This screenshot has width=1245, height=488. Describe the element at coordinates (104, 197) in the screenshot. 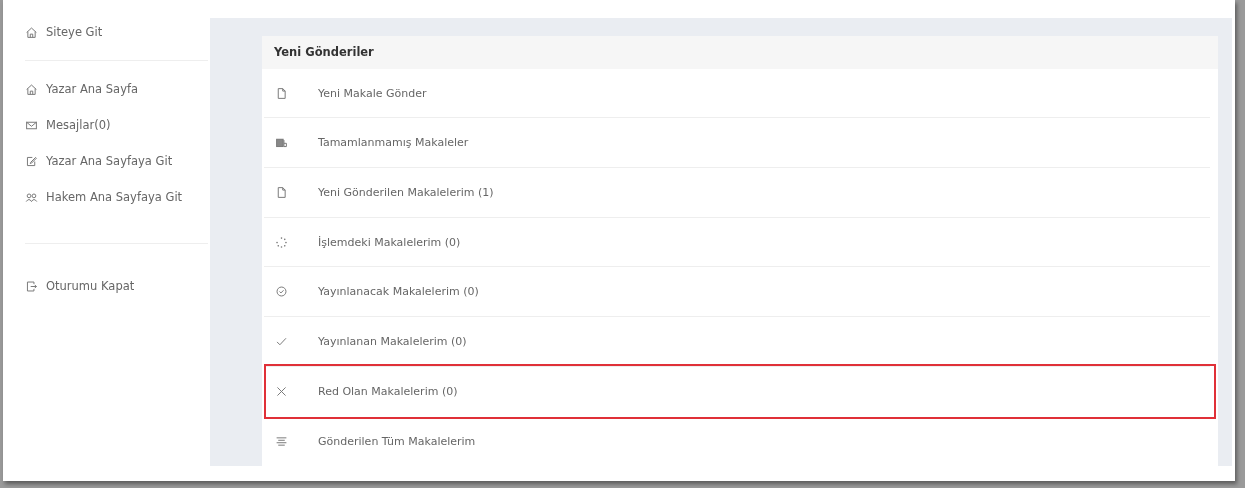

I see `sidebar-link: Hakem Ana Sayfaya Git` at that location.